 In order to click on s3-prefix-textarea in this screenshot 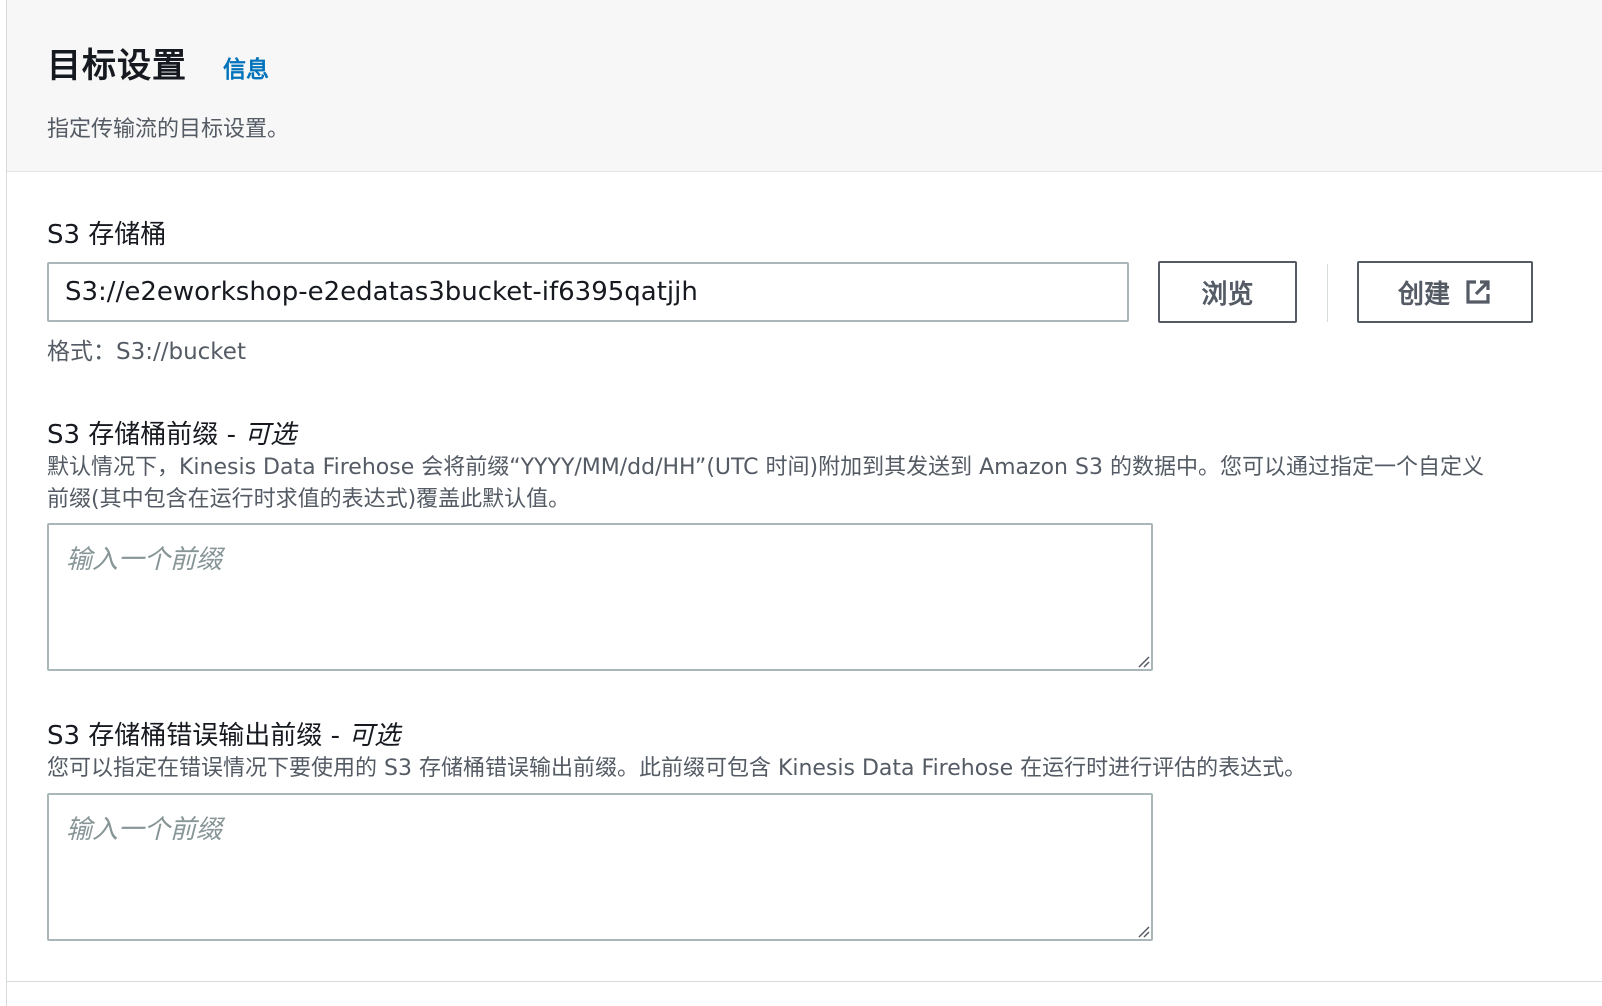, I will do `click(600, 597)`.